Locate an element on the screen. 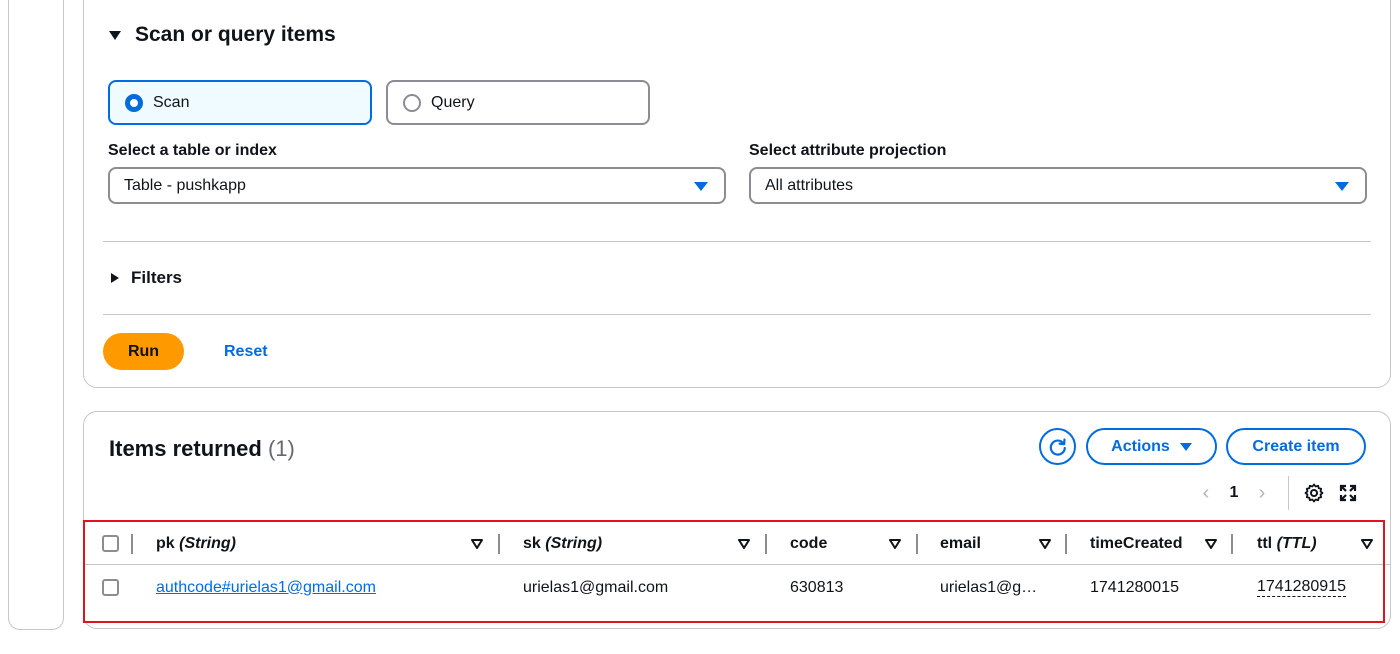  timecreated-value: 1741280015 is located at coordinates (1134, 587).